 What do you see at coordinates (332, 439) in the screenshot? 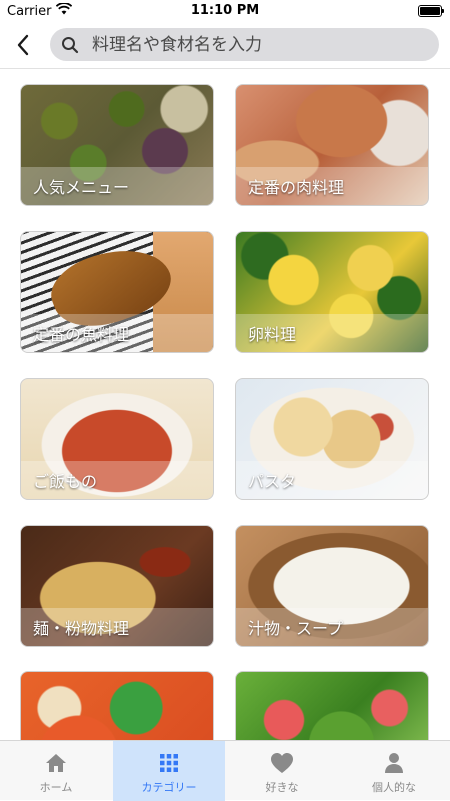
I see `category-card-pasta: パスタ` at bounding box center [332, 439].